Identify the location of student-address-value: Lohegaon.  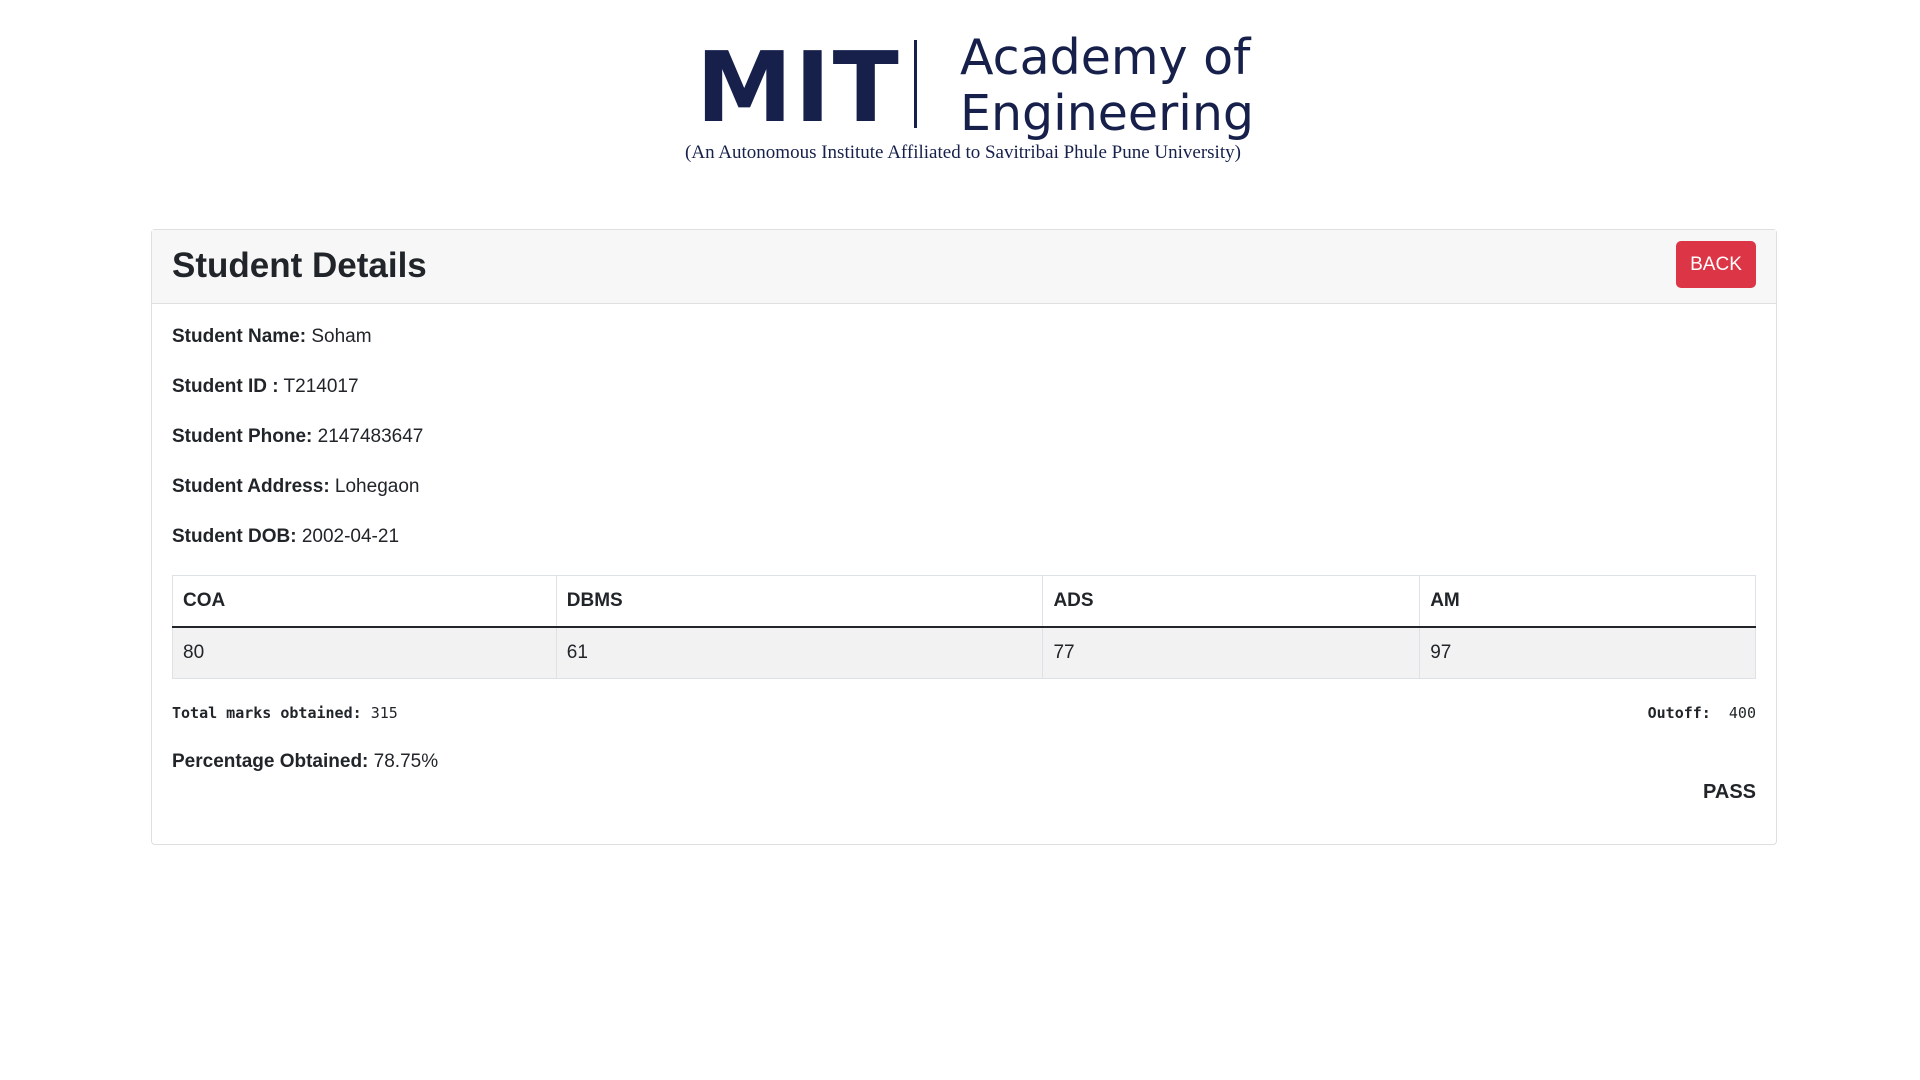
(377, 486).